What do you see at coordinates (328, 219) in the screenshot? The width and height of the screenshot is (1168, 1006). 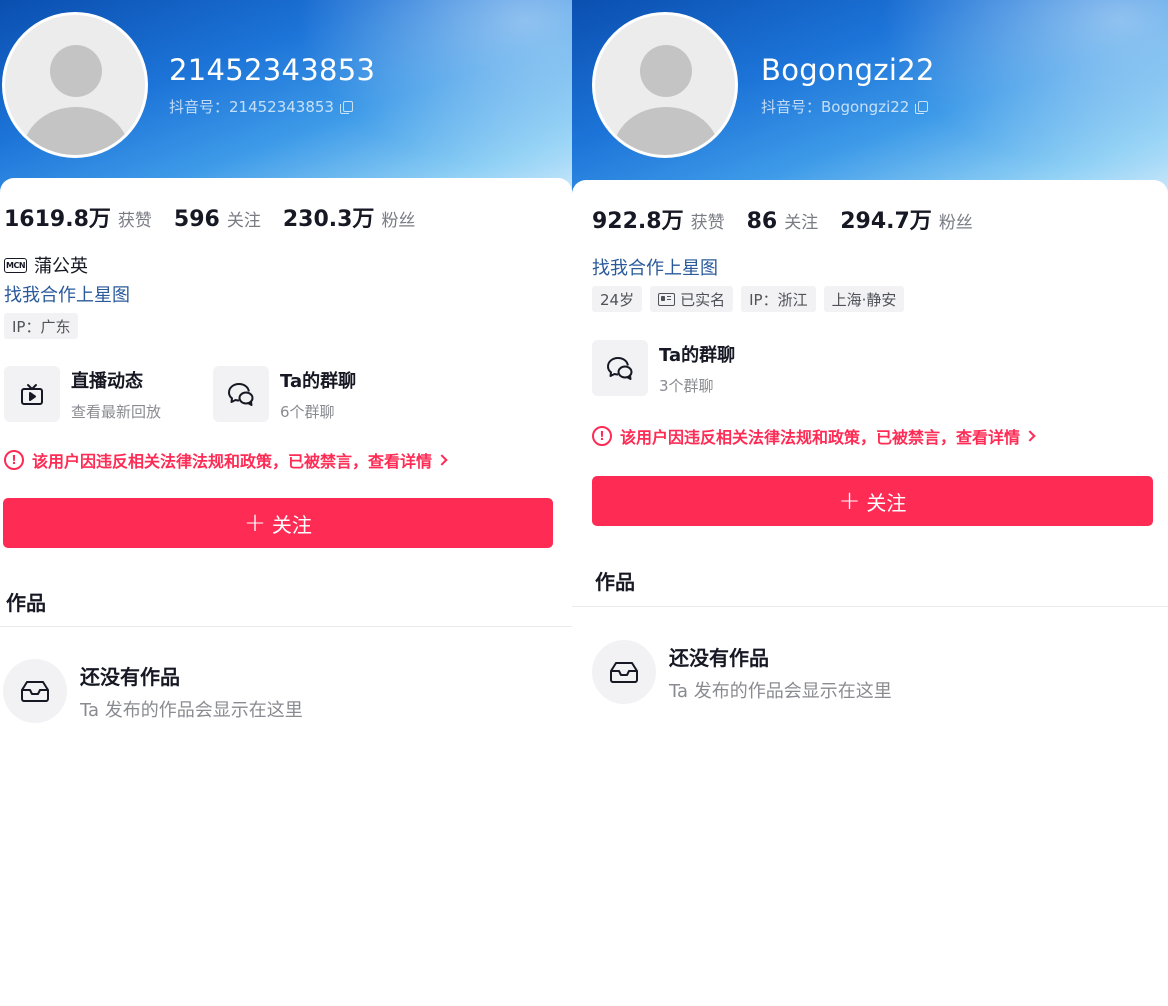 I see `stat-followers-value: 230.3万` at bounding box center [328, 219].